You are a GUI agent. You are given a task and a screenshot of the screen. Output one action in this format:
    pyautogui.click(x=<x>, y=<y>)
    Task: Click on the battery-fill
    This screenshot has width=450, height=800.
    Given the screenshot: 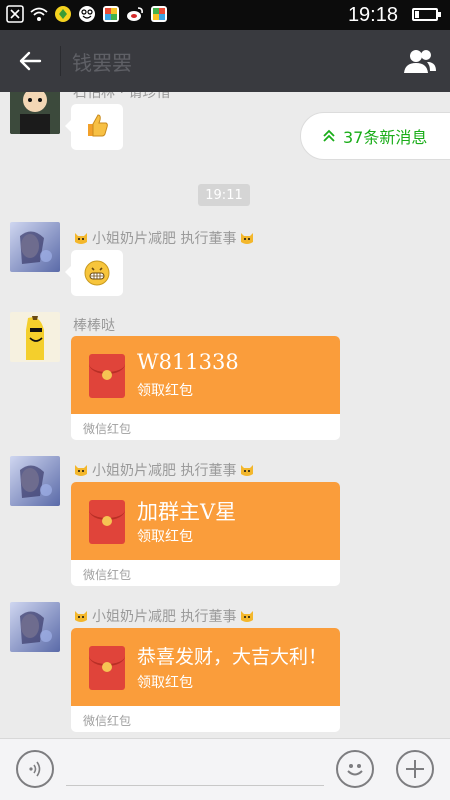 What is the action you would take?
    pyautogui.click(x=417, y=14)
    